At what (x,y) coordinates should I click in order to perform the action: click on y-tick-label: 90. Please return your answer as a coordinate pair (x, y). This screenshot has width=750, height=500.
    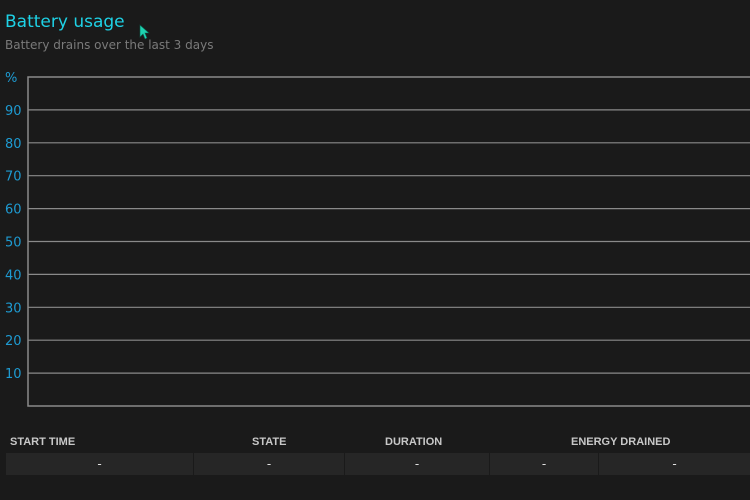
    Looking at the image, I should click on (13, 111).